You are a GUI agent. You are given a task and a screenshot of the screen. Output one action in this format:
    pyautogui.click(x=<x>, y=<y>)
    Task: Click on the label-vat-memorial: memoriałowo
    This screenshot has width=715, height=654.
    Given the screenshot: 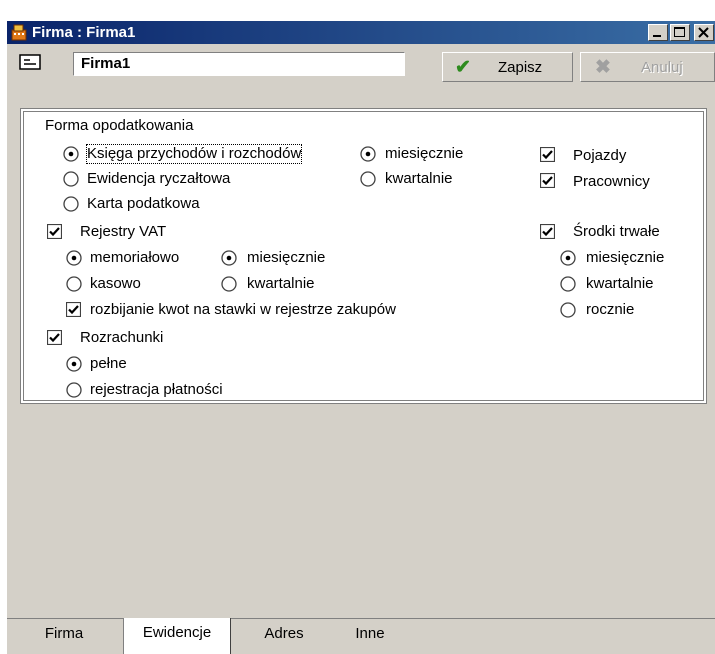 What is the action you would take?
    pyautogui.click(x=135, y=257)
    